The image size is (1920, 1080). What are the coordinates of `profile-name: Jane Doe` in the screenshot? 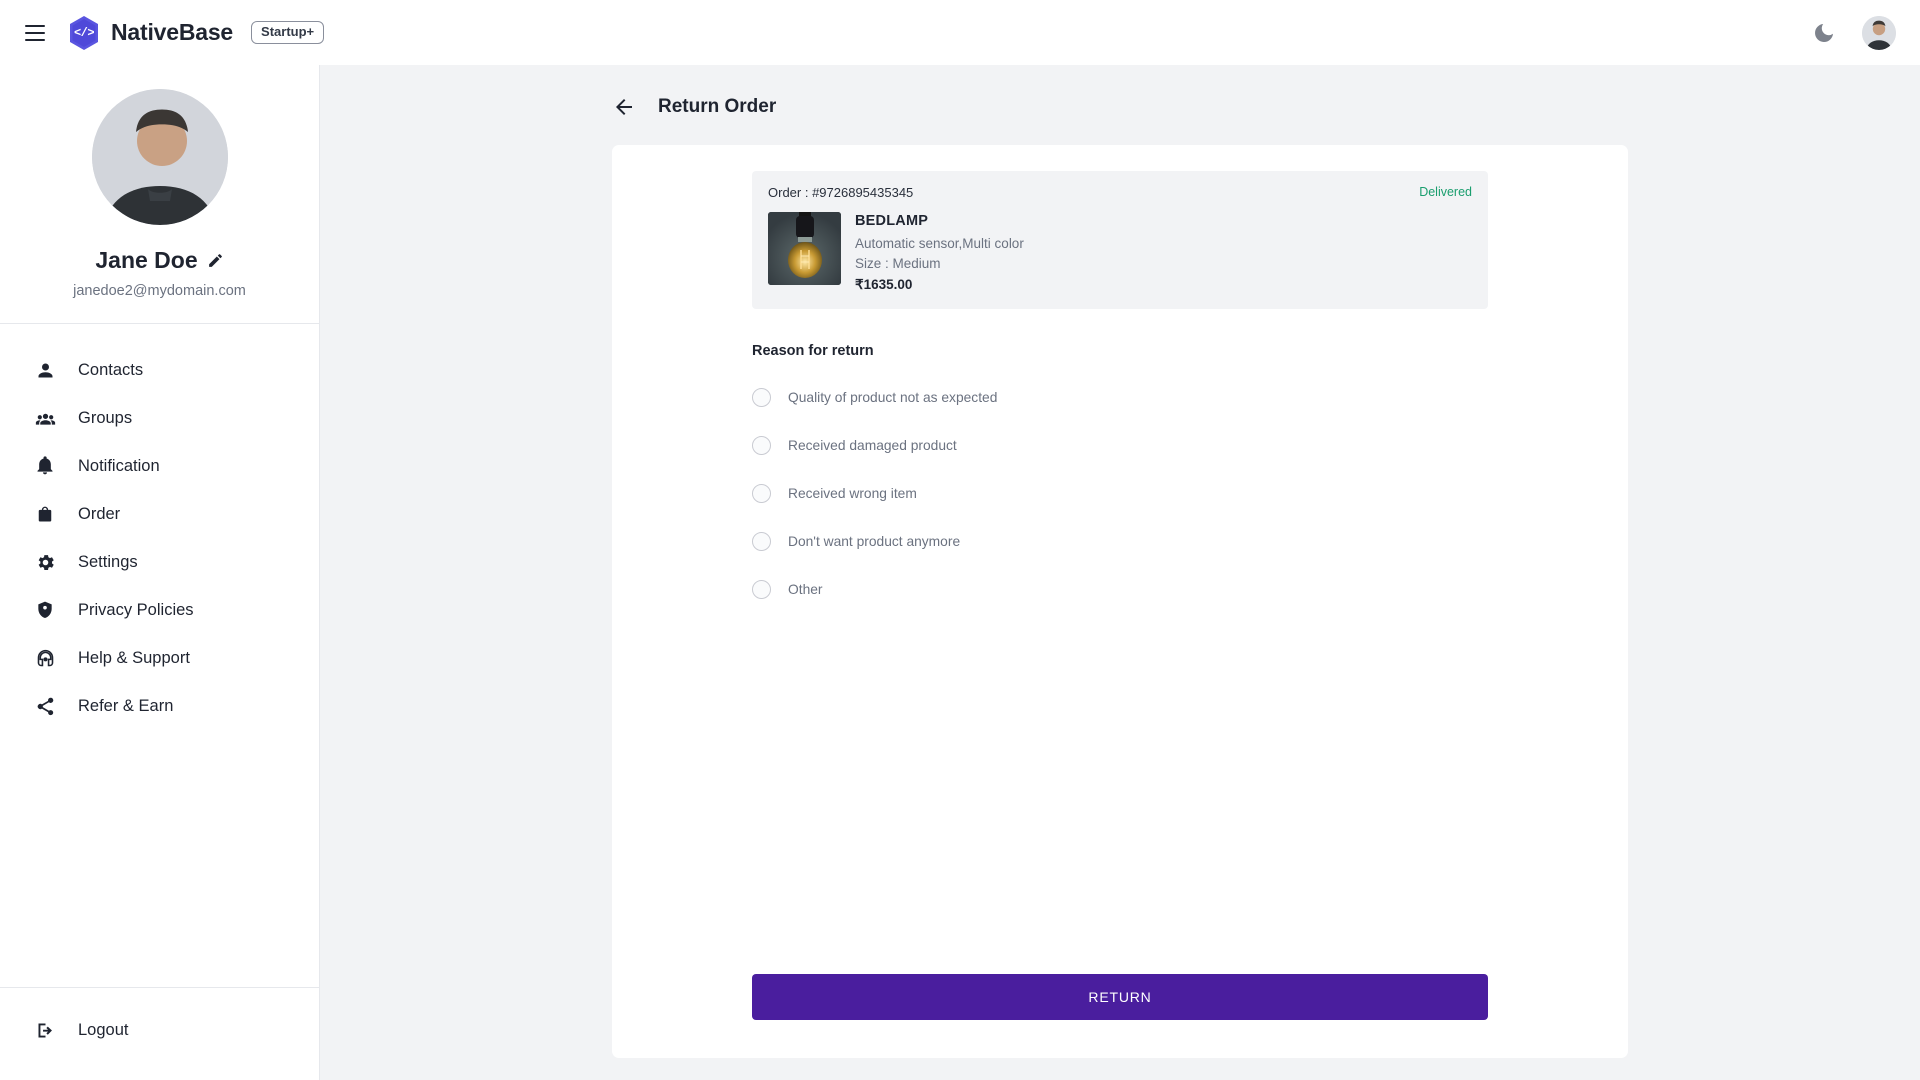 It's located at (146, 260).